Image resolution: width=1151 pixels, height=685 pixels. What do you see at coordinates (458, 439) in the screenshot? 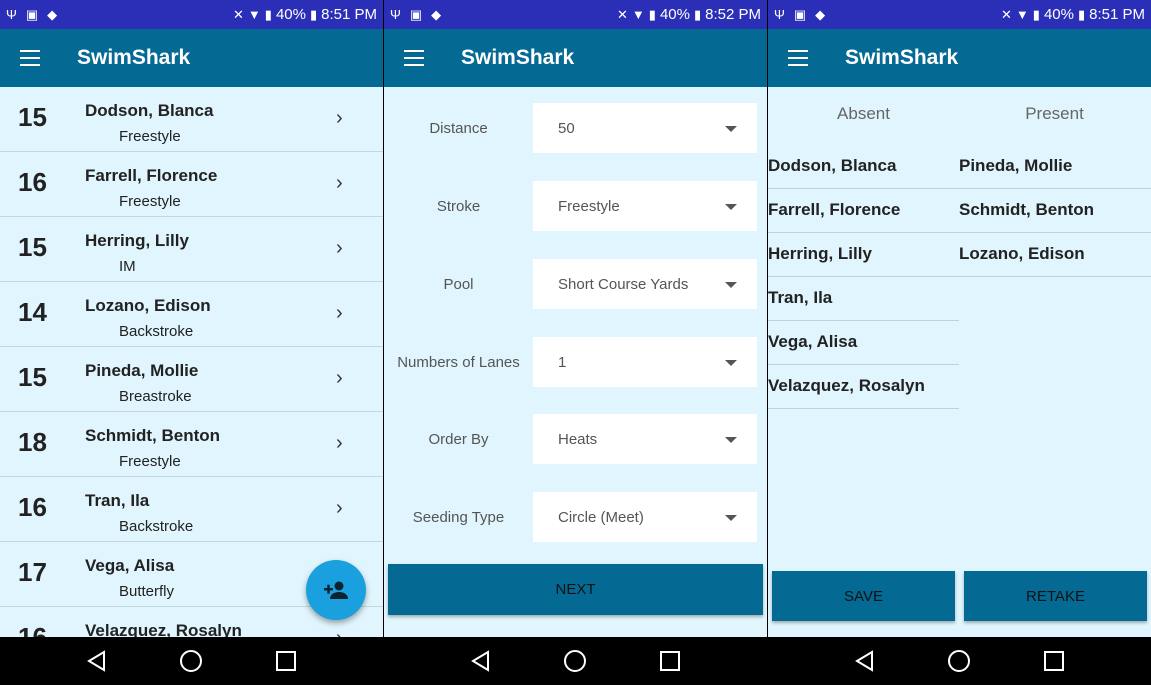
I see `order-by-label: Order By` at bounding box center [458, 439].